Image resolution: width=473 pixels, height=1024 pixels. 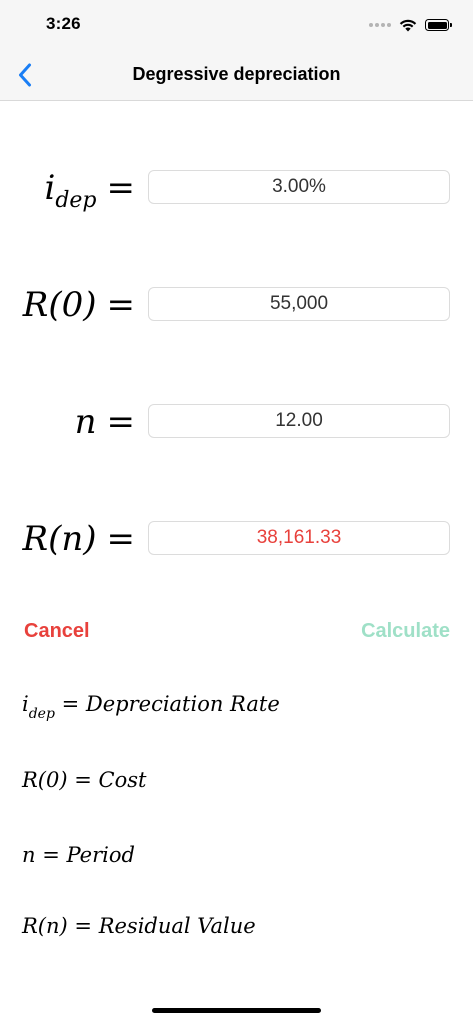 I want to click on residual-row: R(n) = 38,161.33, so click(x=236, y=539).